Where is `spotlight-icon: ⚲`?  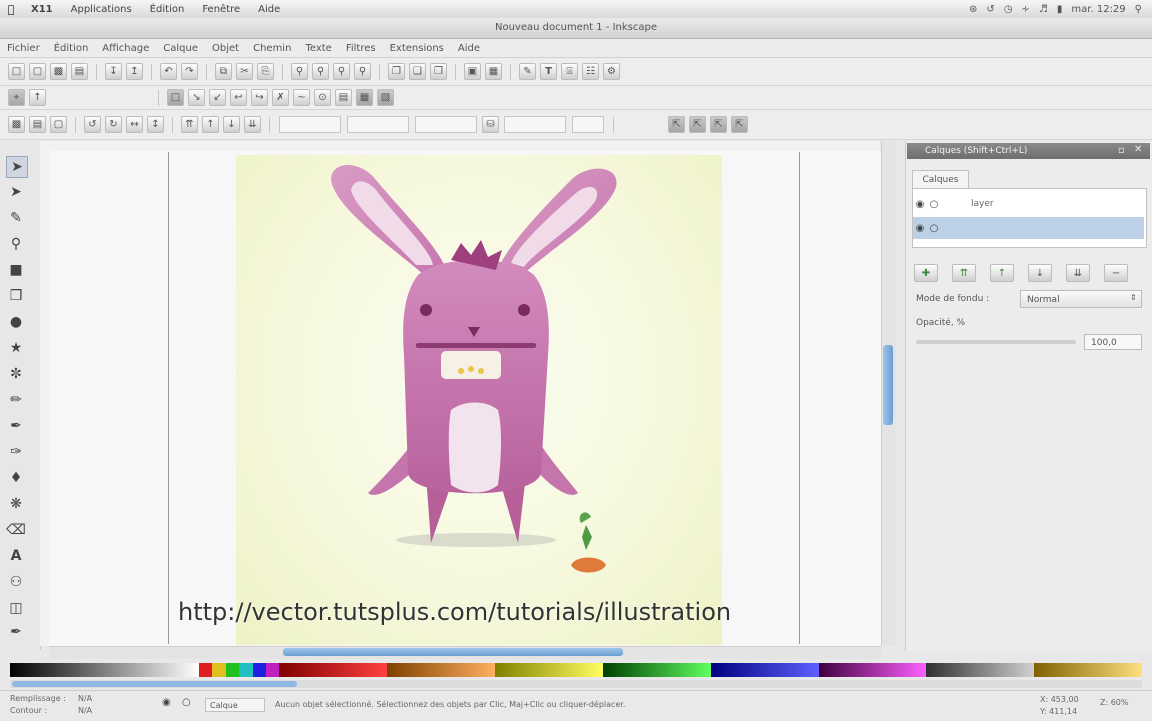
spotlight-icon: ⚲ is located at coordinates (1138, 9).